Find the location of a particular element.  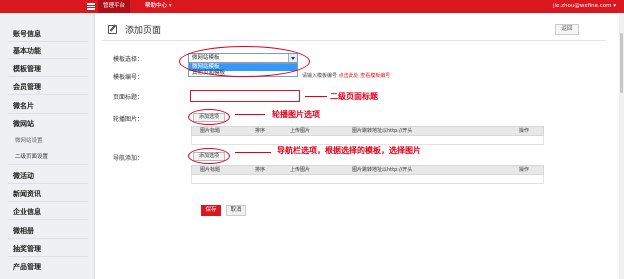

sidebar-item-card: 微名片 is located at coordinates (23, 106).